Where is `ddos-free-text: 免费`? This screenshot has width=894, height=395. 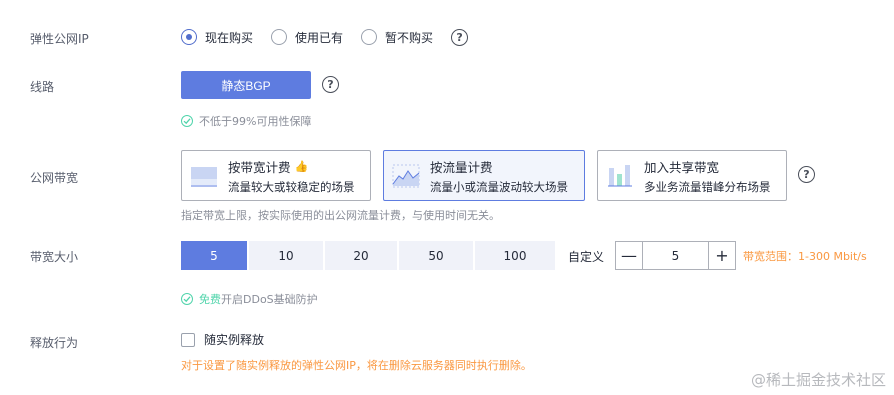
ddos-free-text: 免费 is located at coordinates (210, 299).